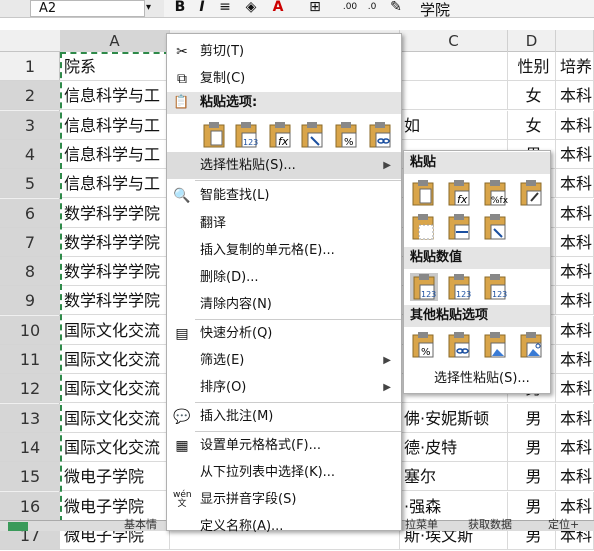 The image size is (594, 551). What do you see at coordinates (495, 345) in the screenshot?
I see `paste-picture-icon` at bounding box center [495, 345].